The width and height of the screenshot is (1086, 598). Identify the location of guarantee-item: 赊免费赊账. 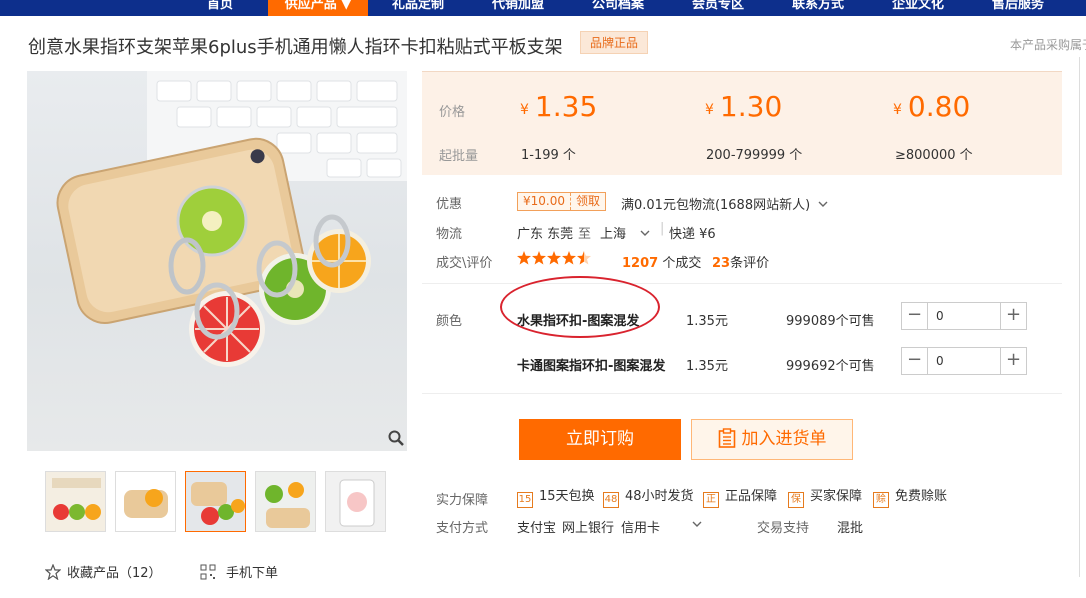
(910, 498).